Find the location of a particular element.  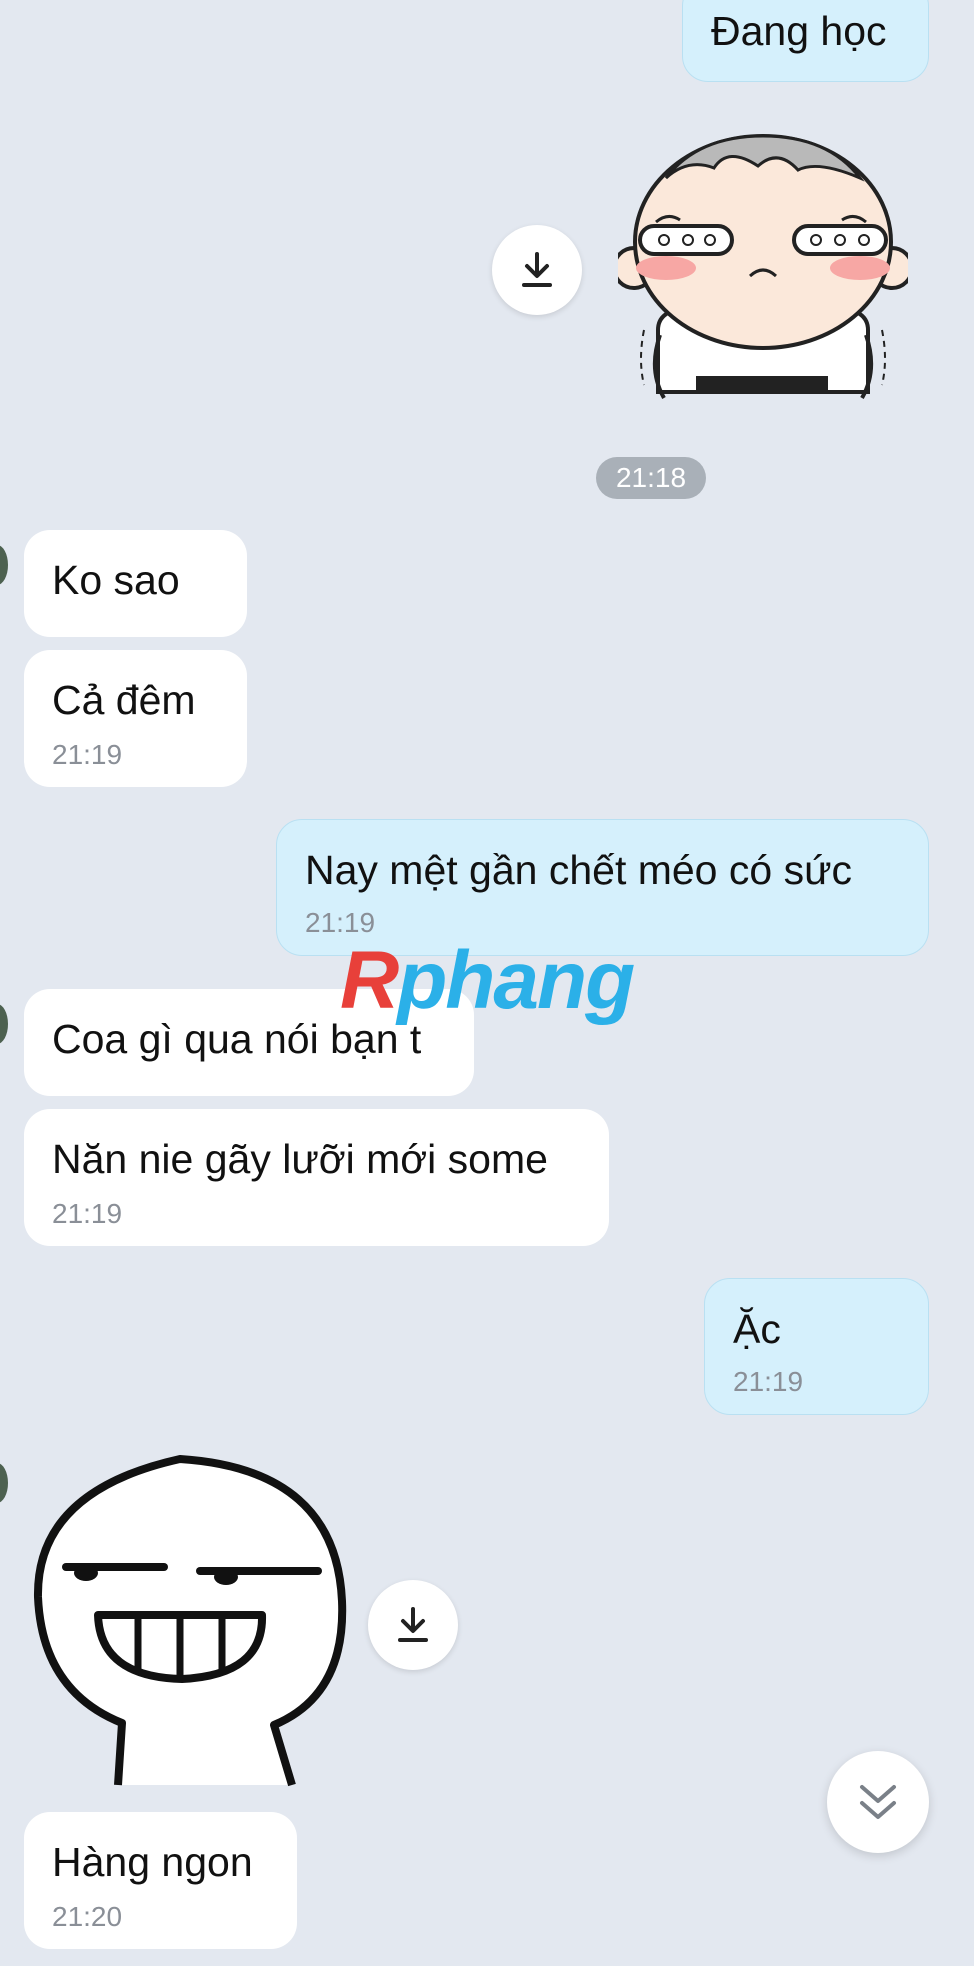

watermark-logo: Rphang is located at coordinates (487, 981).